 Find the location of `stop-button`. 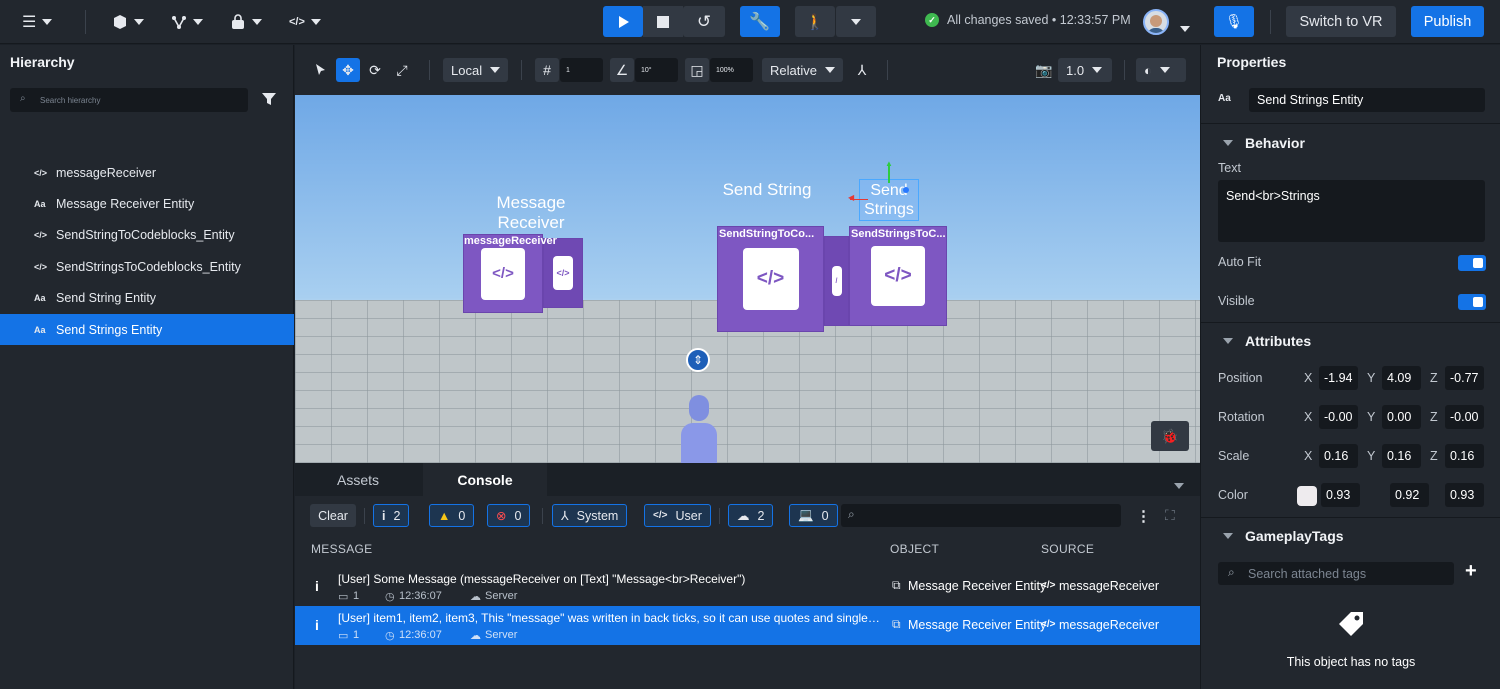

stop-button is located at coordinates (663, 21).